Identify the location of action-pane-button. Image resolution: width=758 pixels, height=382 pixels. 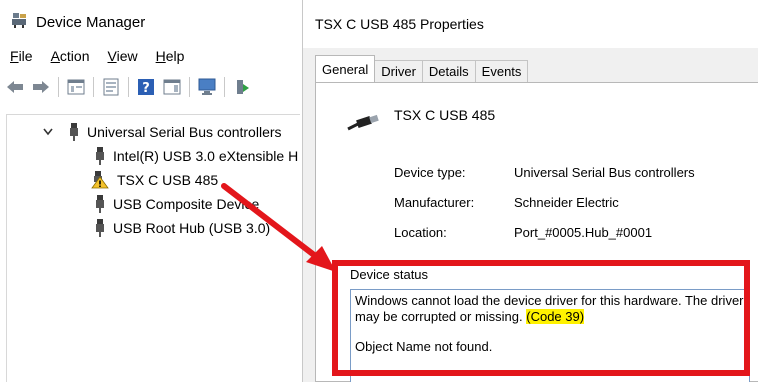
(172, 87).